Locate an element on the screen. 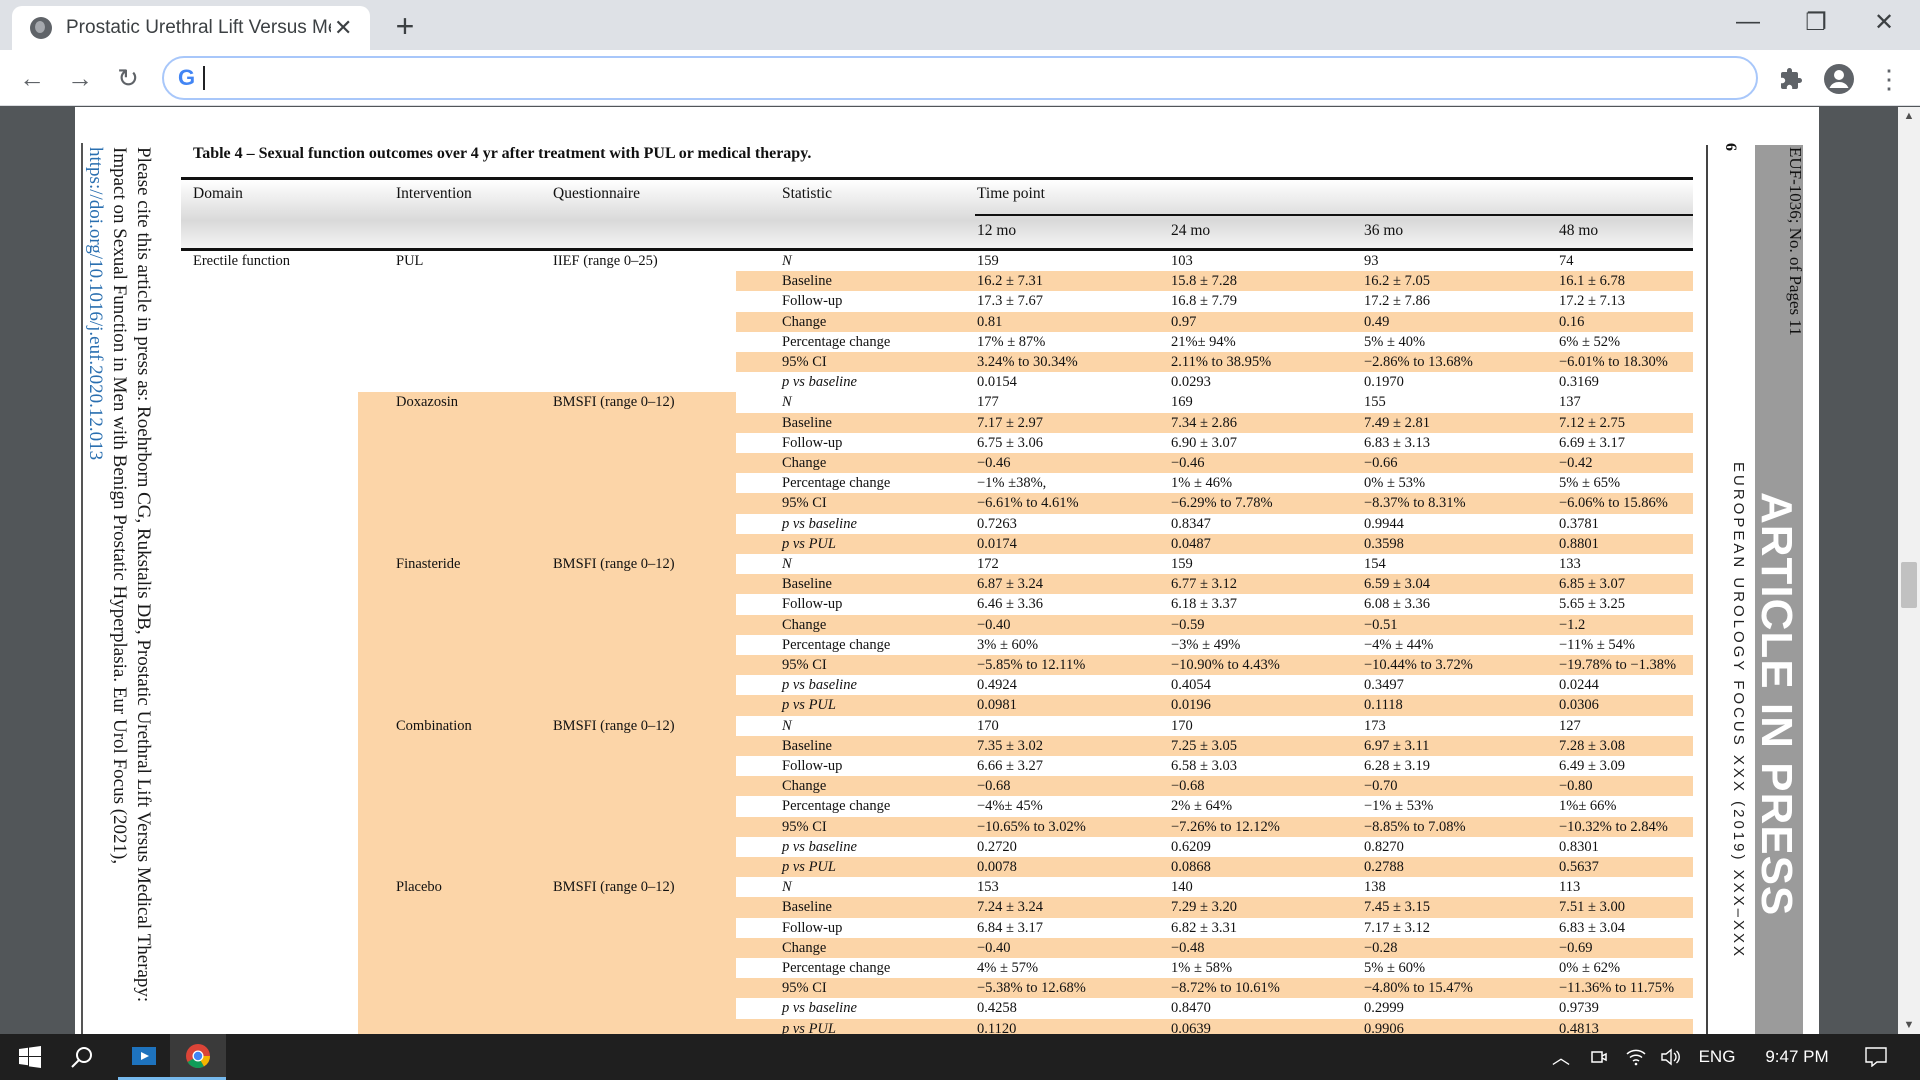 The image size is (1920, 1080). value-36mo: −8.37% to 8.31% is located at coordinates (1415, 503).